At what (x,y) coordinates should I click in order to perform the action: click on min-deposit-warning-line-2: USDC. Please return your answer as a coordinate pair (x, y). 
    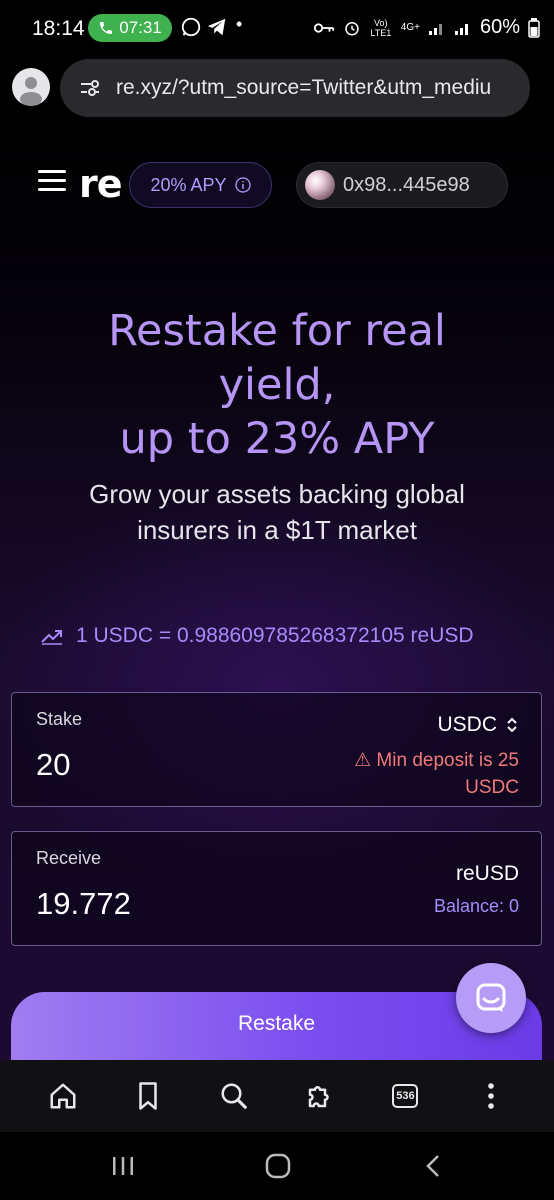
    Looking at the image, I should click on (492, 787).